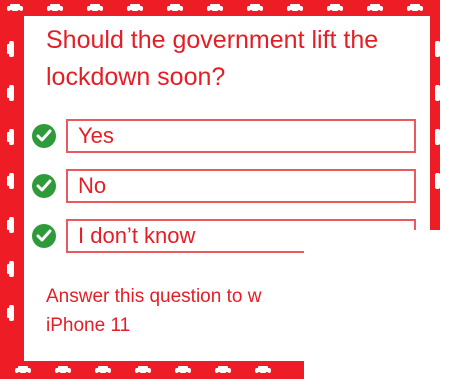 Image resolution: width=454 pixels, height=379 pixels. What do you see at coordinates (175, 311) in the screenshot?
I see `cta-text: Answer this question to w iPhone 11` at bounding box center [175, 311].